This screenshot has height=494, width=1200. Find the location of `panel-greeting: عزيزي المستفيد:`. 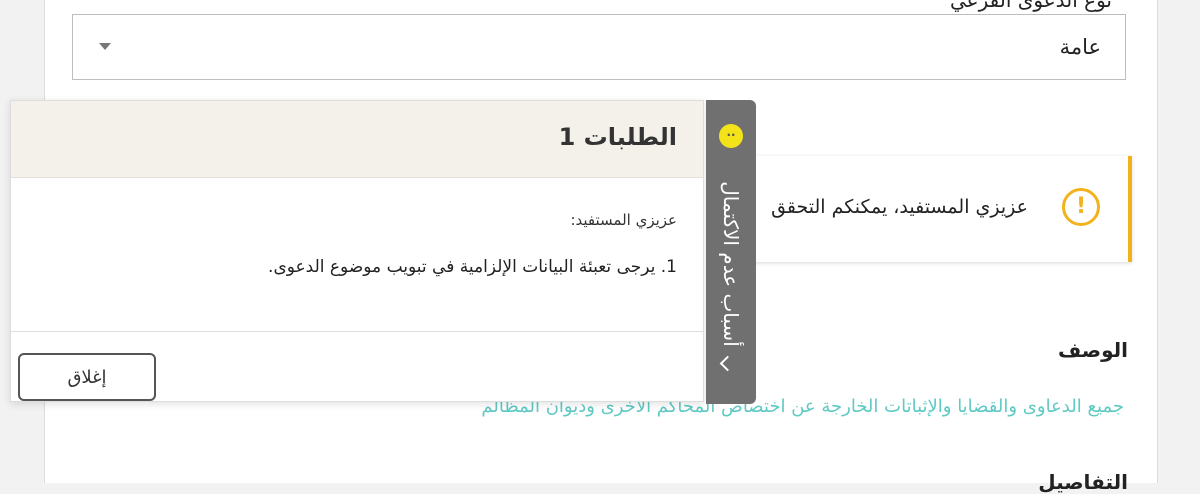

panel-greeting: عزيزي المستفيد: is located at coordinates (623, 220).